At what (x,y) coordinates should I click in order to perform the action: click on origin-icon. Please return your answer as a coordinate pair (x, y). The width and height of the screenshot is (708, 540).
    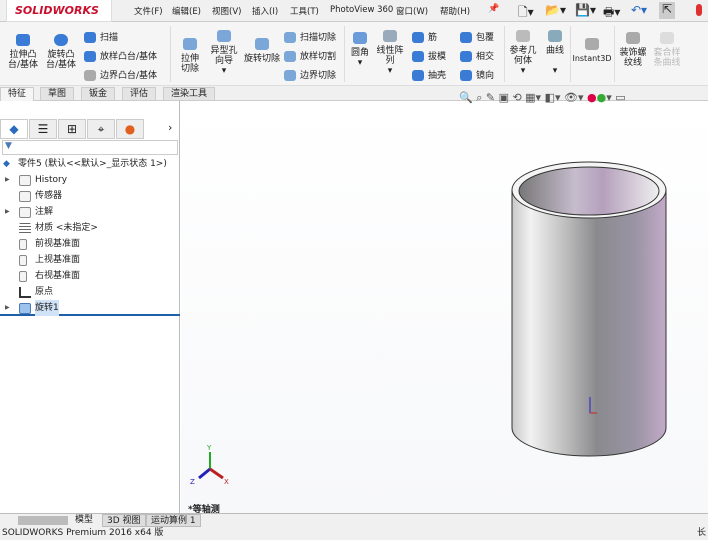
    Looking at the image, I should click on (25, 292).